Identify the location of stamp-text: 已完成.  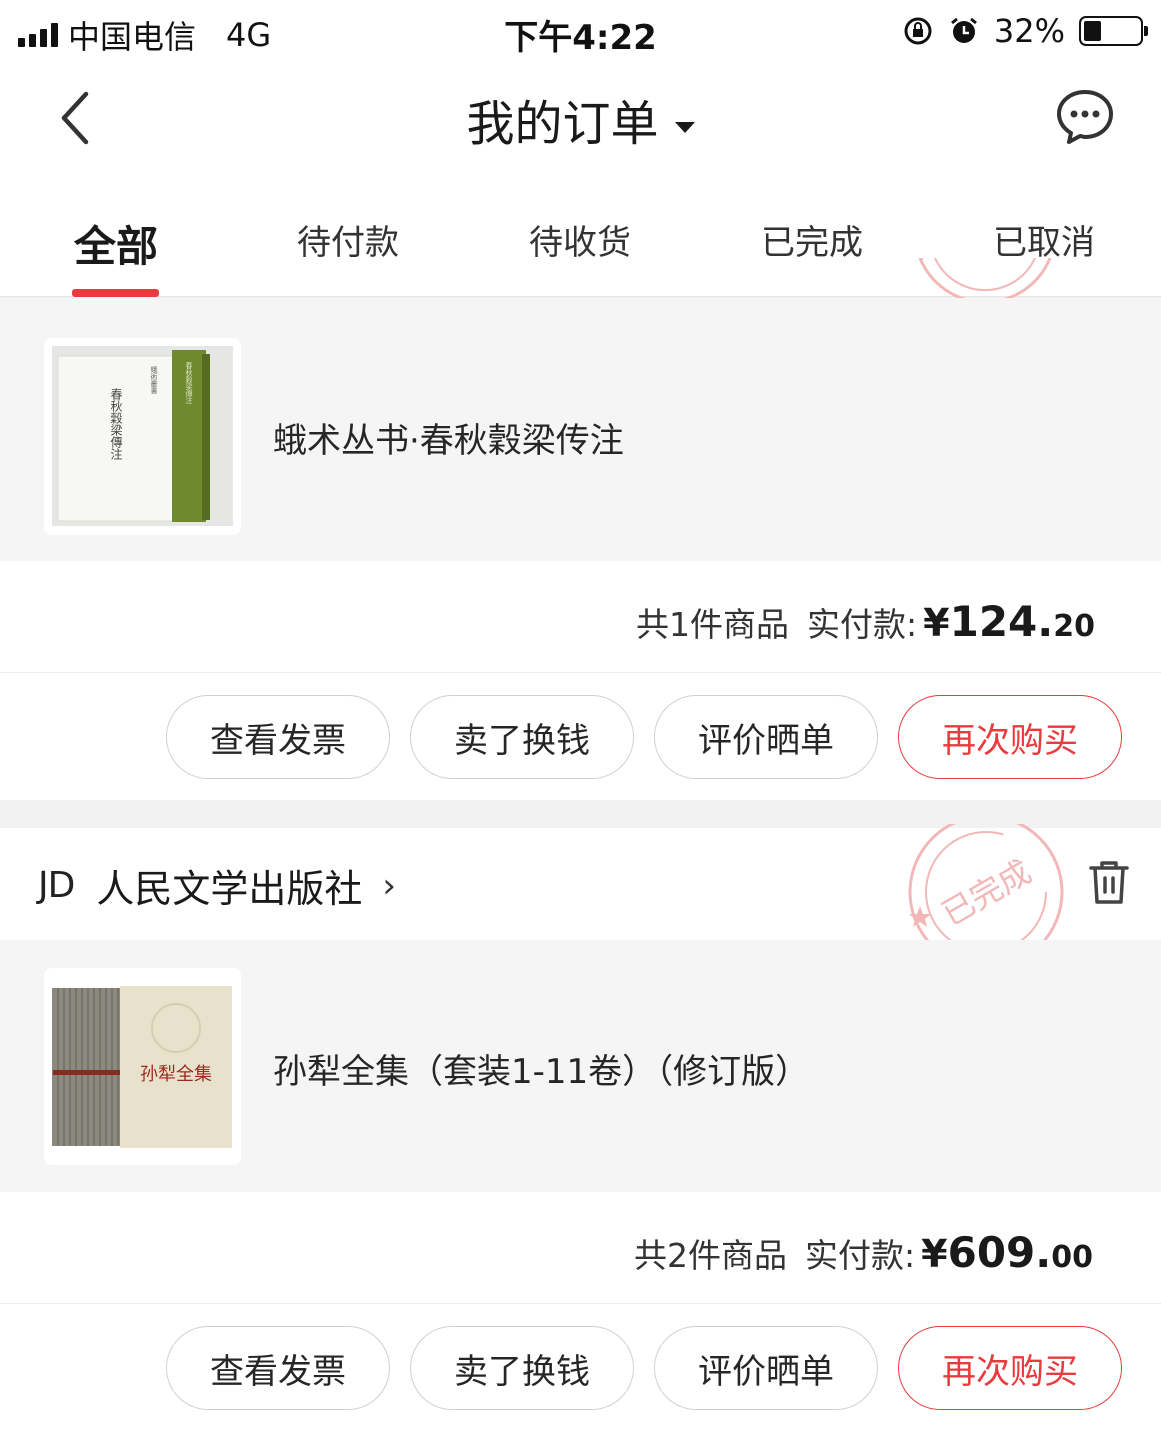
(986, 892).